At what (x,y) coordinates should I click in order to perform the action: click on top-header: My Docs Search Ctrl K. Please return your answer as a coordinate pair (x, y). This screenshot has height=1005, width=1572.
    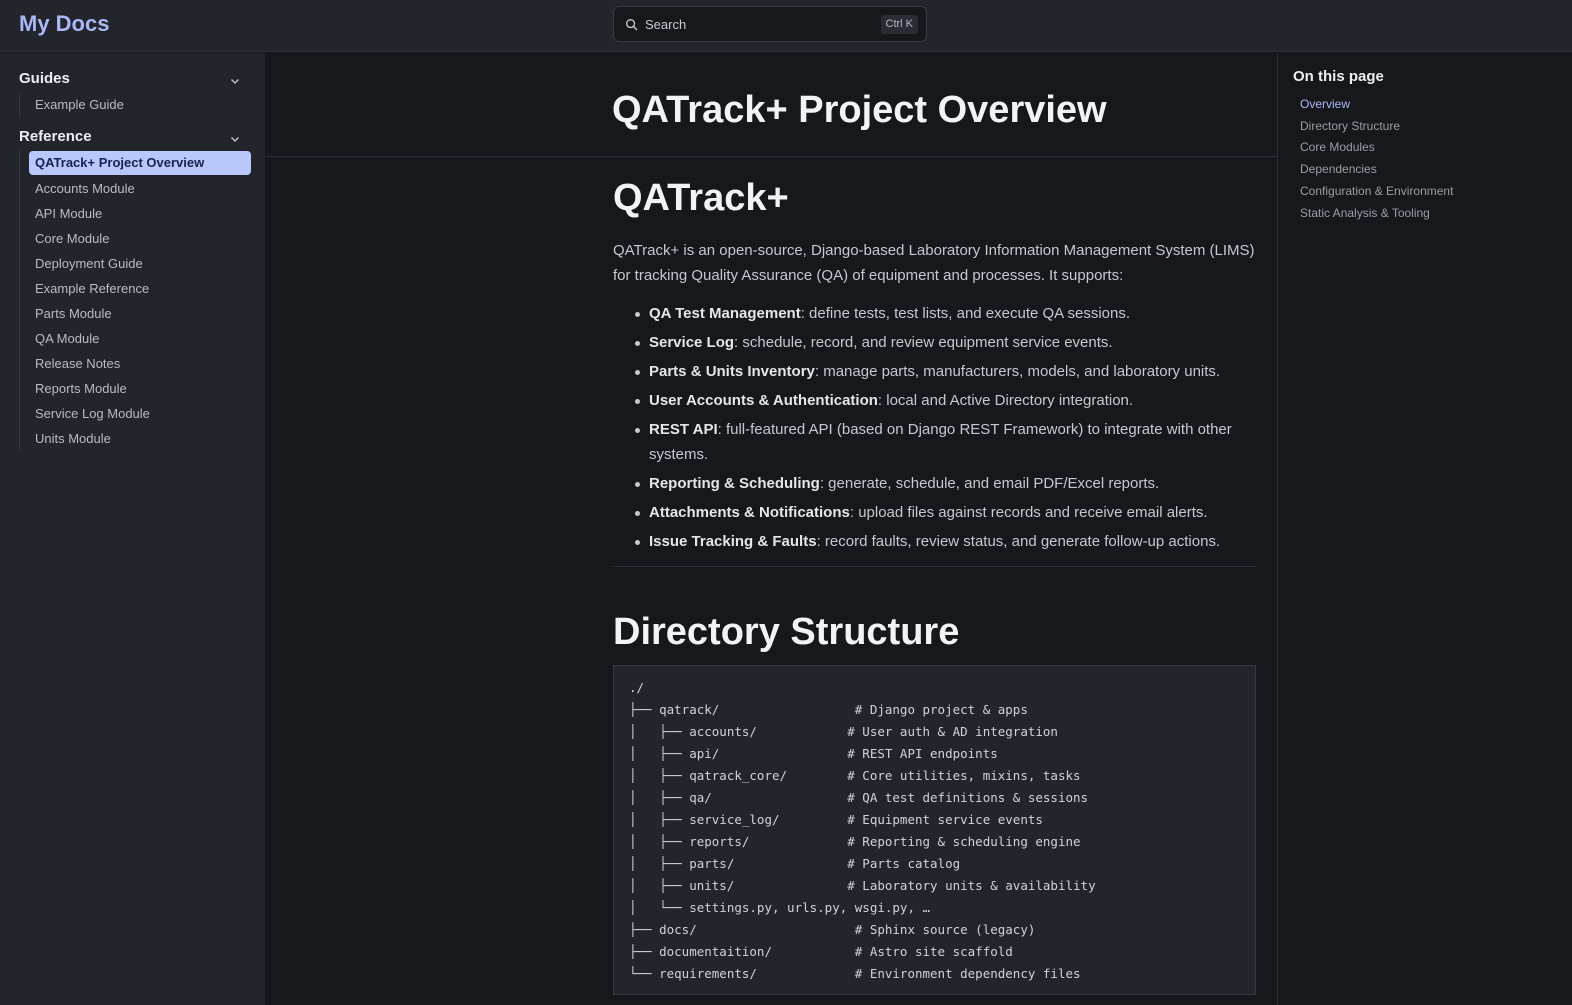
    Looking at the image, I should click on (786, 26).